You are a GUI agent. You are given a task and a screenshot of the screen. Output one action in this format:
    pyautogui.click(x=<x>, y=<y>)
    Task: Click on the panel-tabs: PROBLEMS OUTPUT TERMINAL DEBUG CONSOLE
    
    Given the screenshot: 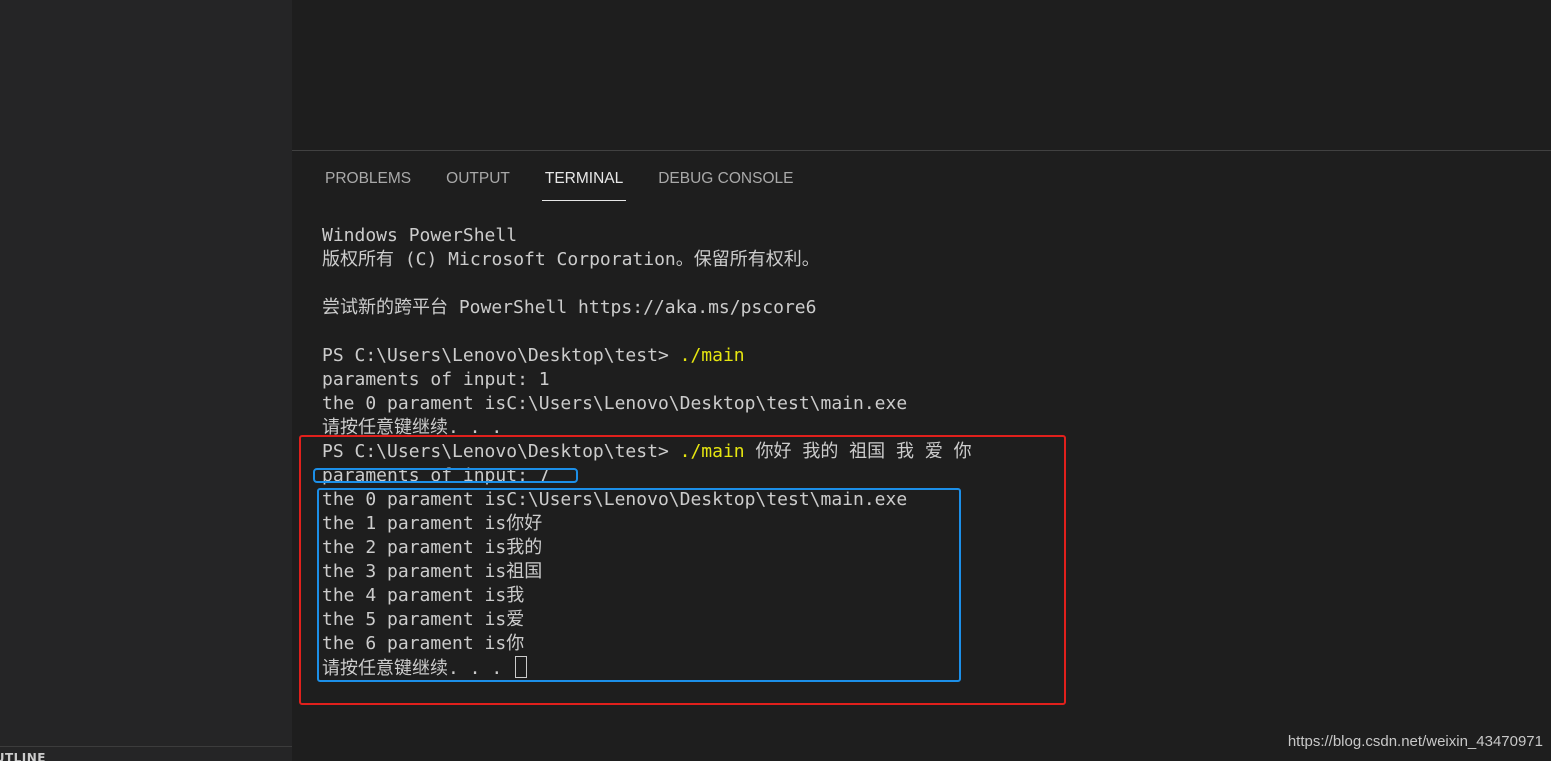 What is the action you would take?
    pyautogui.click(x=576, y=185)
    